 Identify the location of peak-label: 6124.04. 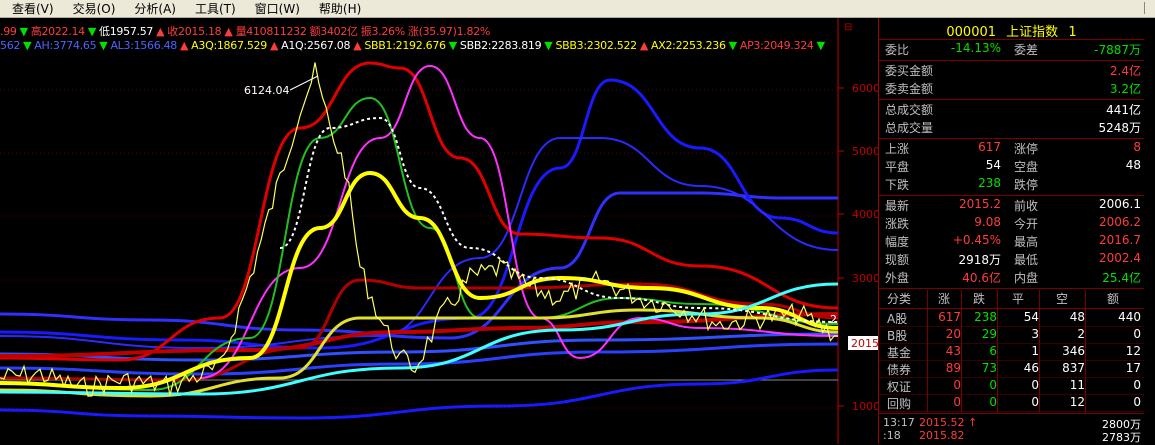
(267, 90).